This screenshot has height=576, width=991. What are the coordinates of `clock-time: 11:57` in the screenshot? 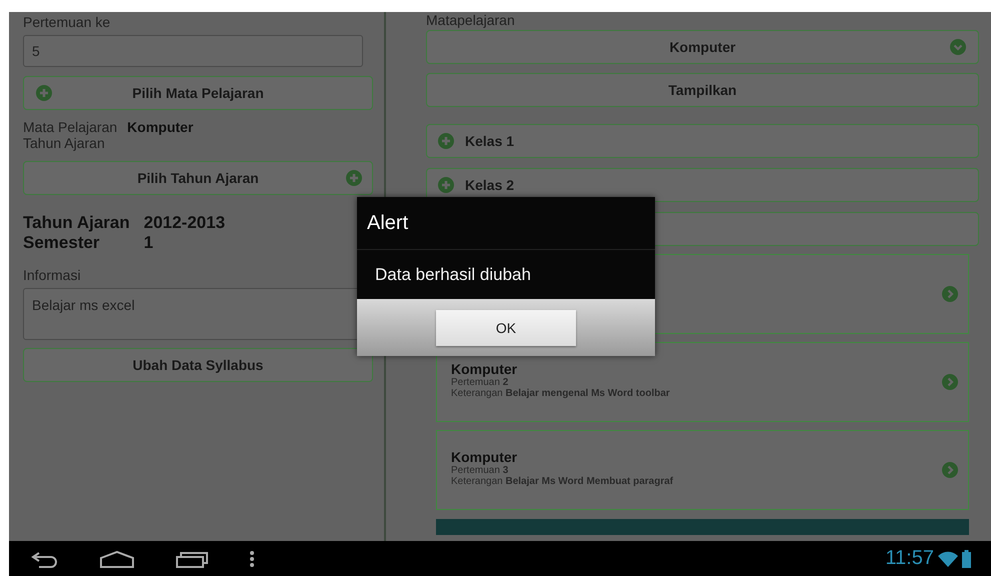 It's located at (909, 558).